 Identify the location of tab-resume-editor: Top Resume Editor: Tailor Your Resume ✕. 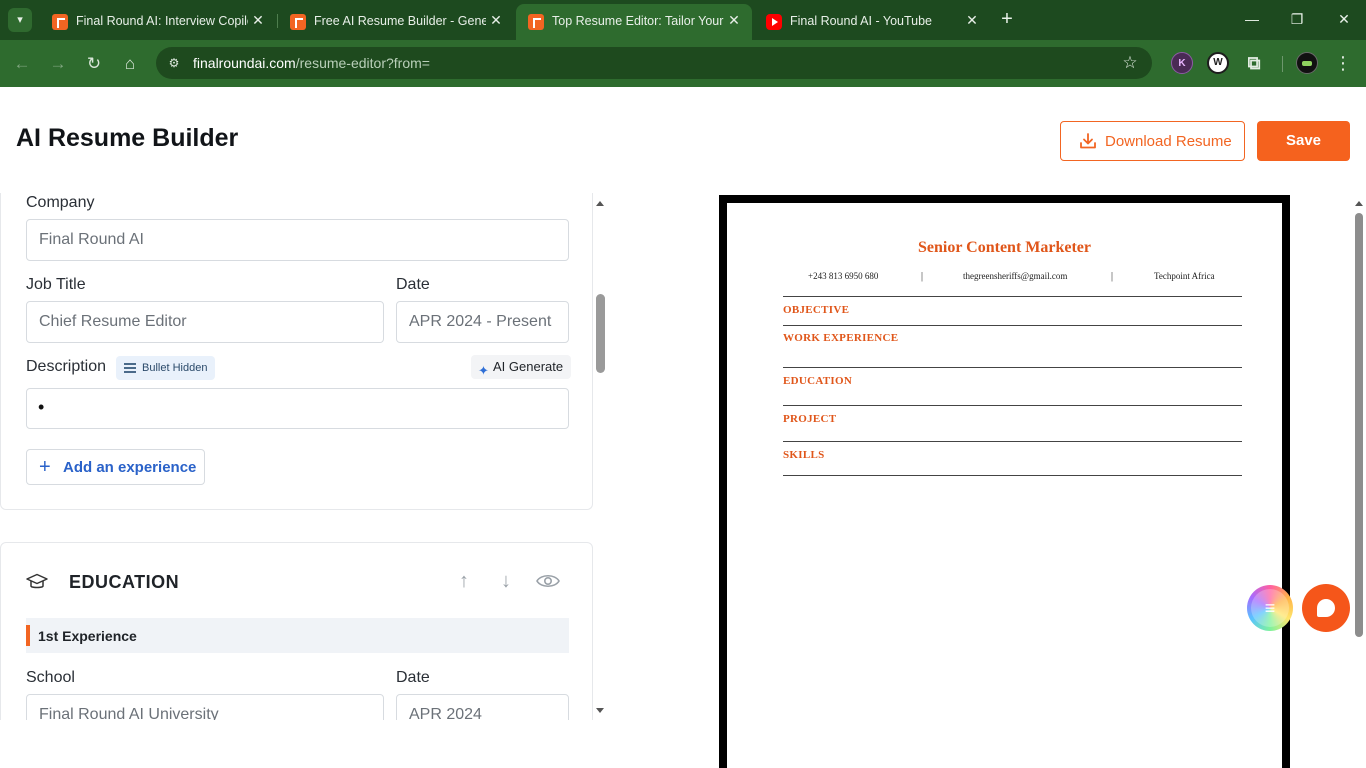
(634, 22).